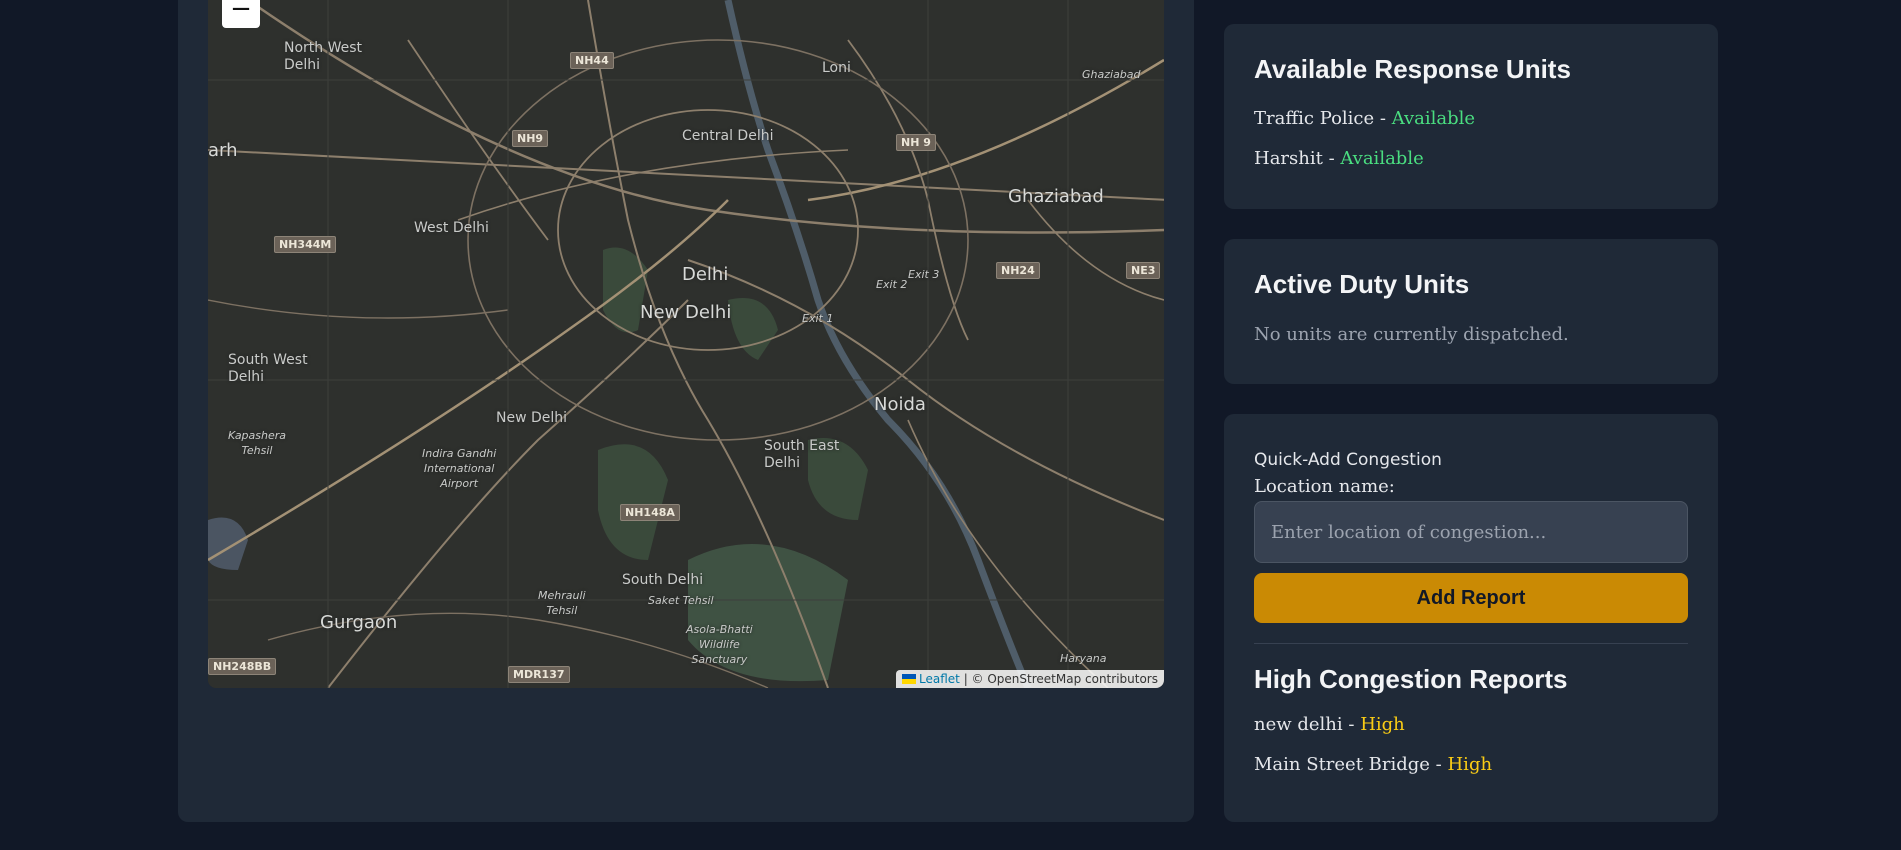 The image size is (1901, 850). Describe the element at coordinates (241, 14) in the screenshot. I see `zoom-out-button: −` at that location.